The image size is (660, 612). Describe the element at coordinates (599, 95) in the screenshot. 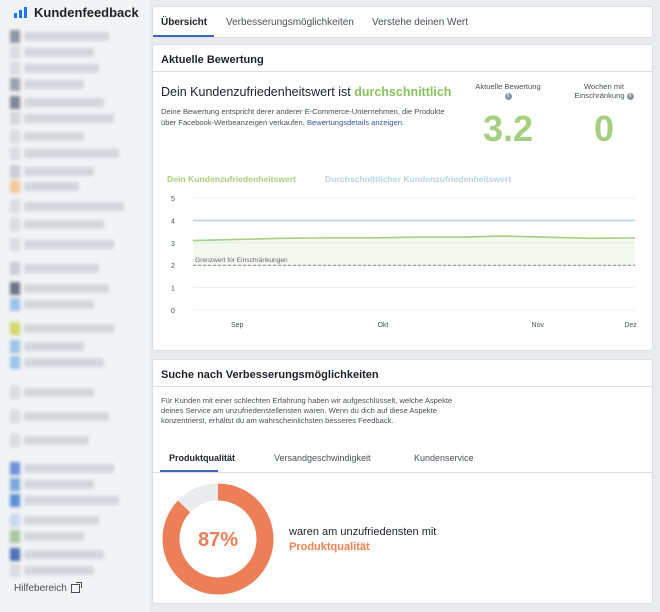

I see `kpi-weeks-label-line2-text: Einschränkung` at that location.